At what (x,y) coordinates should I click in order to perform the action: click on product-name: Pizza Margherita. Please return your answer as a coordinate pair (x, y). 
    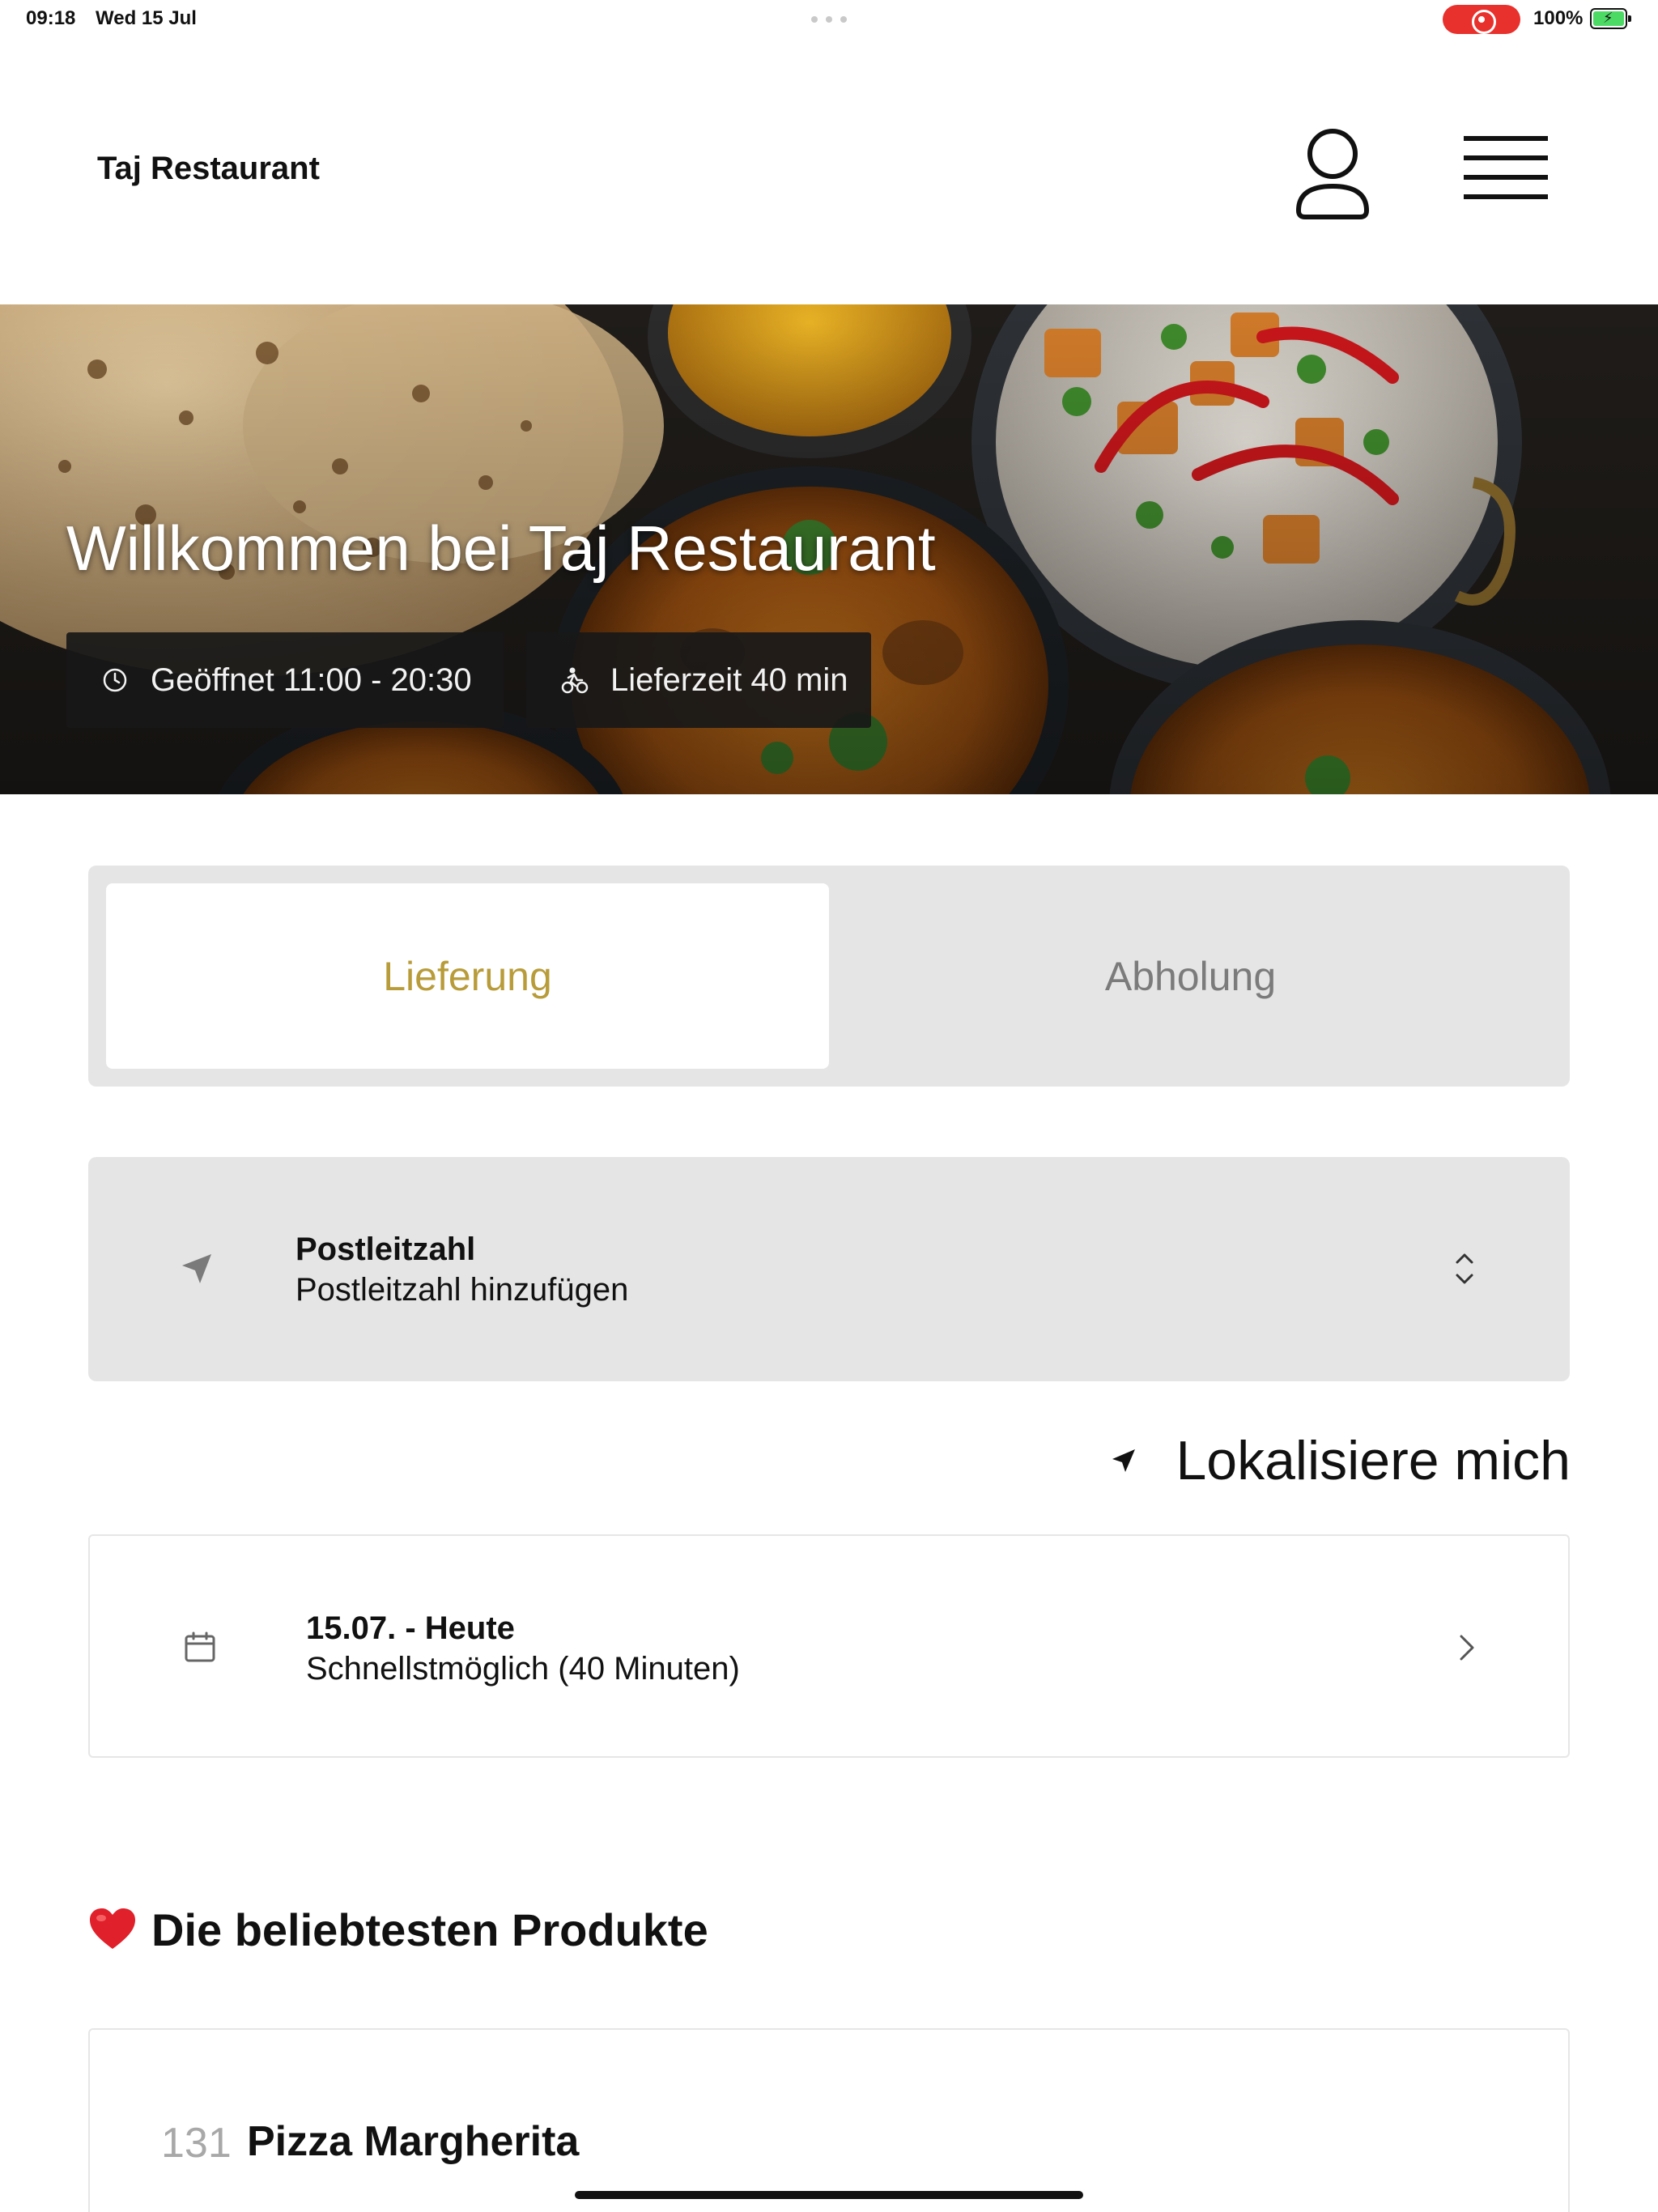
    Looking at the image, I should click on (413, 2142).